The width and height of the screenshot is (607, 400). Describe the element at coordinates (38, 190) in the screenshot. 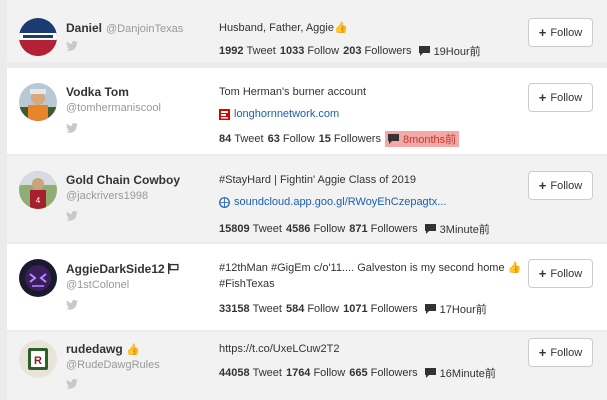

I see `avatar: 4` at that location.